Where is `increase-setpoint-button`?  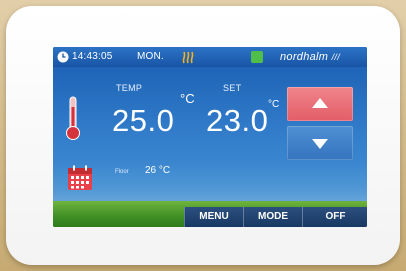 increase-setpoint-button is located at coordinates (320, 104).